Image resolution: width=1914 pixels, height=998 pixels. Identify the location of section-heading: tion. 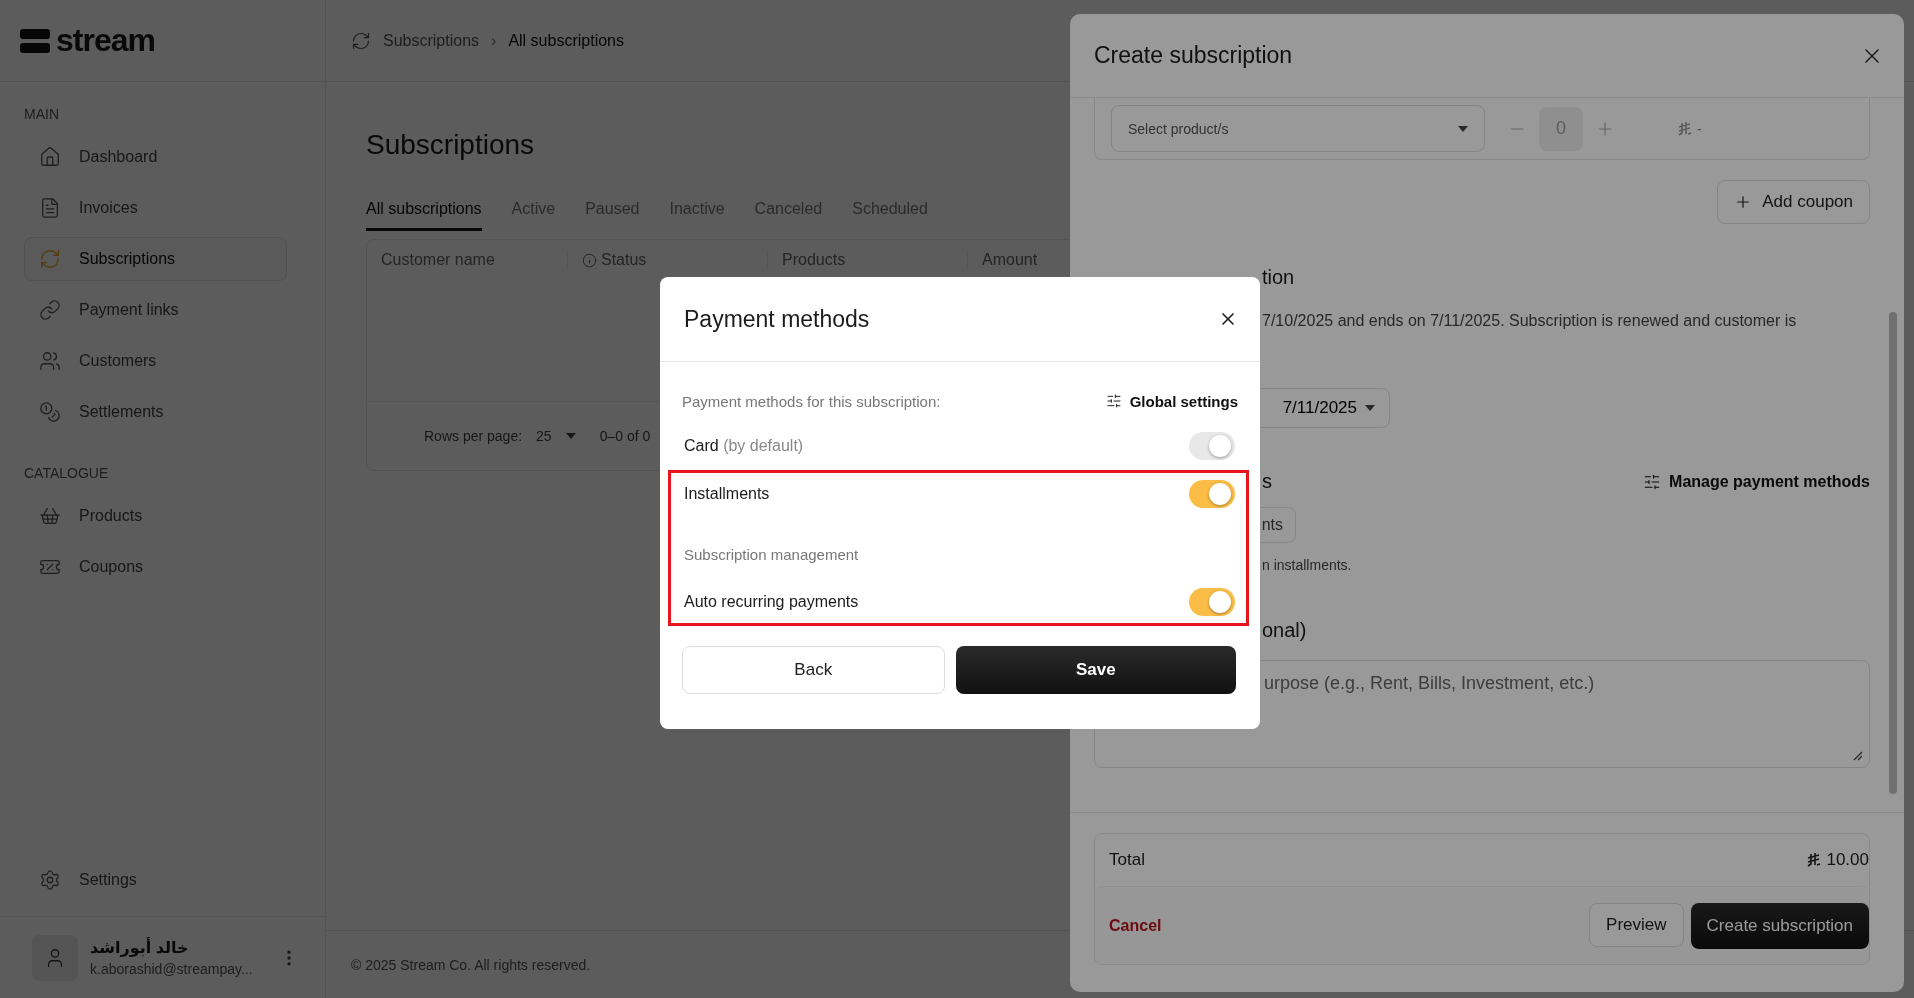
(1279, 277).